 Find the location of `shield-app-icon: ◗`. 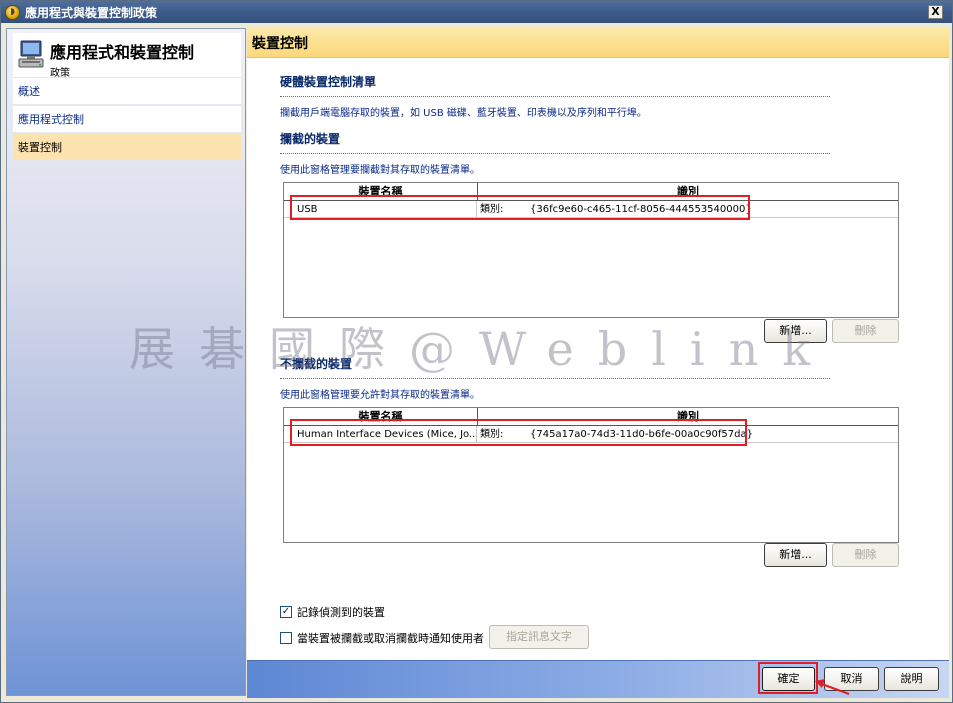

shield-app-icon: ◗ is located at coordinates (12, 12).